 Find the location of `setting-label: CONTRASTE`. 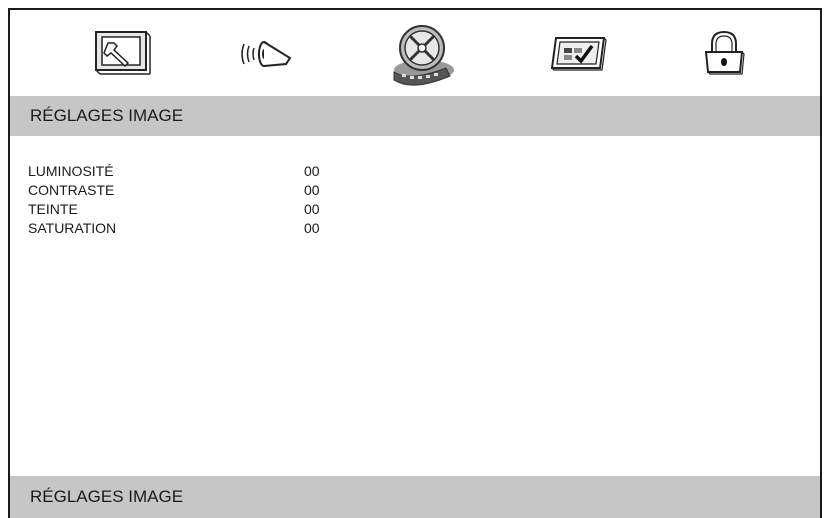

setting-label: CONTRASTE is located at coordinates (71, 190).